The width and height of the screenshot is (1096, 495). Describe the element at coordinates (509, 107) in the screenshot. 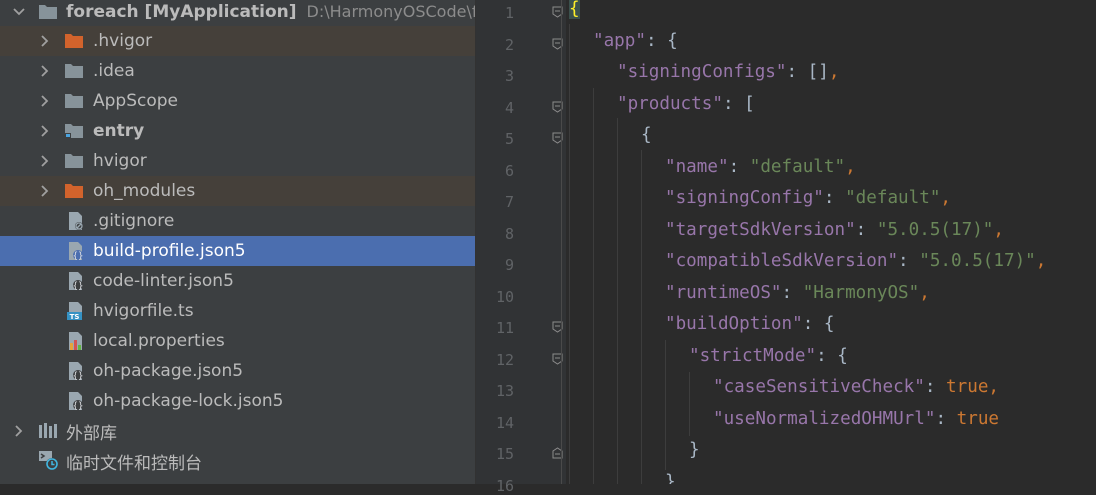

I see `line-number: 4` at that location.